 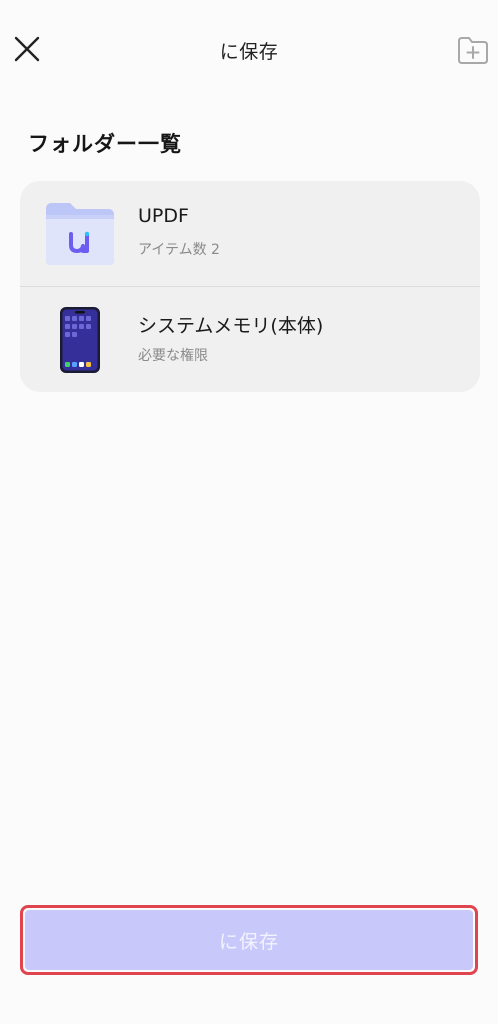 I want to click on save-button-highlight: に保存, so click(x=249, y=940).